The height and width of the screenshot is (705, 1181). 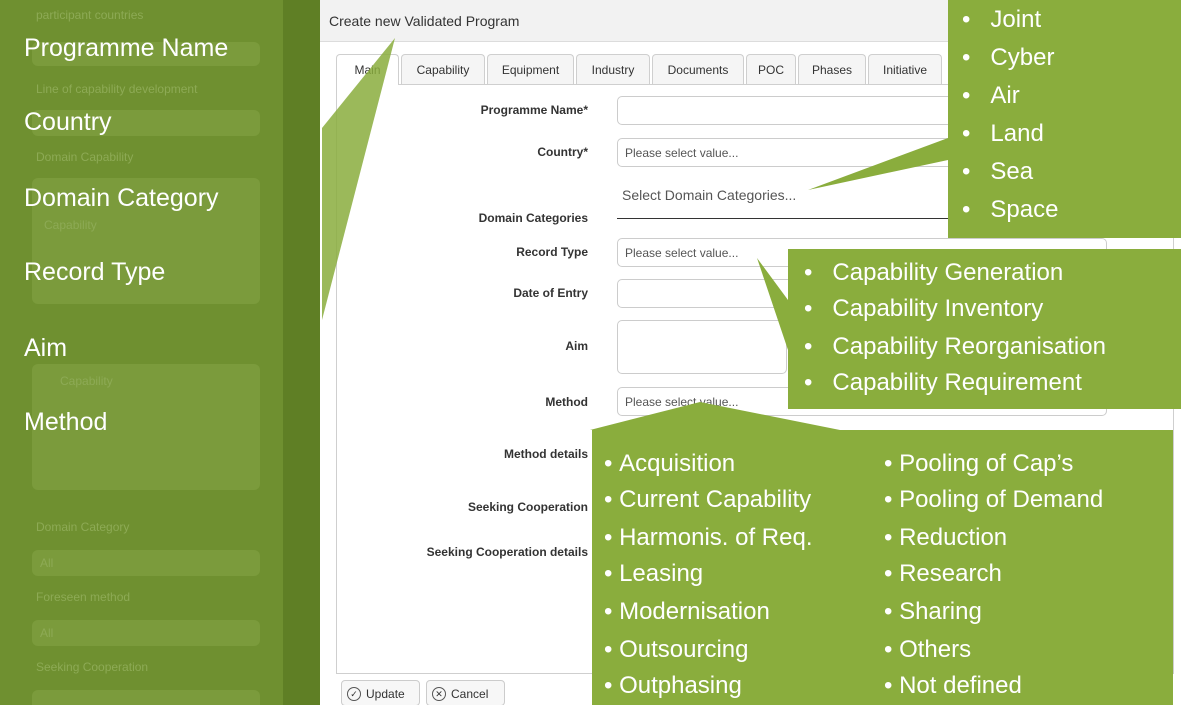 What do you see at coordinates (47, 633) in the screenshot?
I see `sidebar-ghost-all-2: All` at bounding box center [47, 633].